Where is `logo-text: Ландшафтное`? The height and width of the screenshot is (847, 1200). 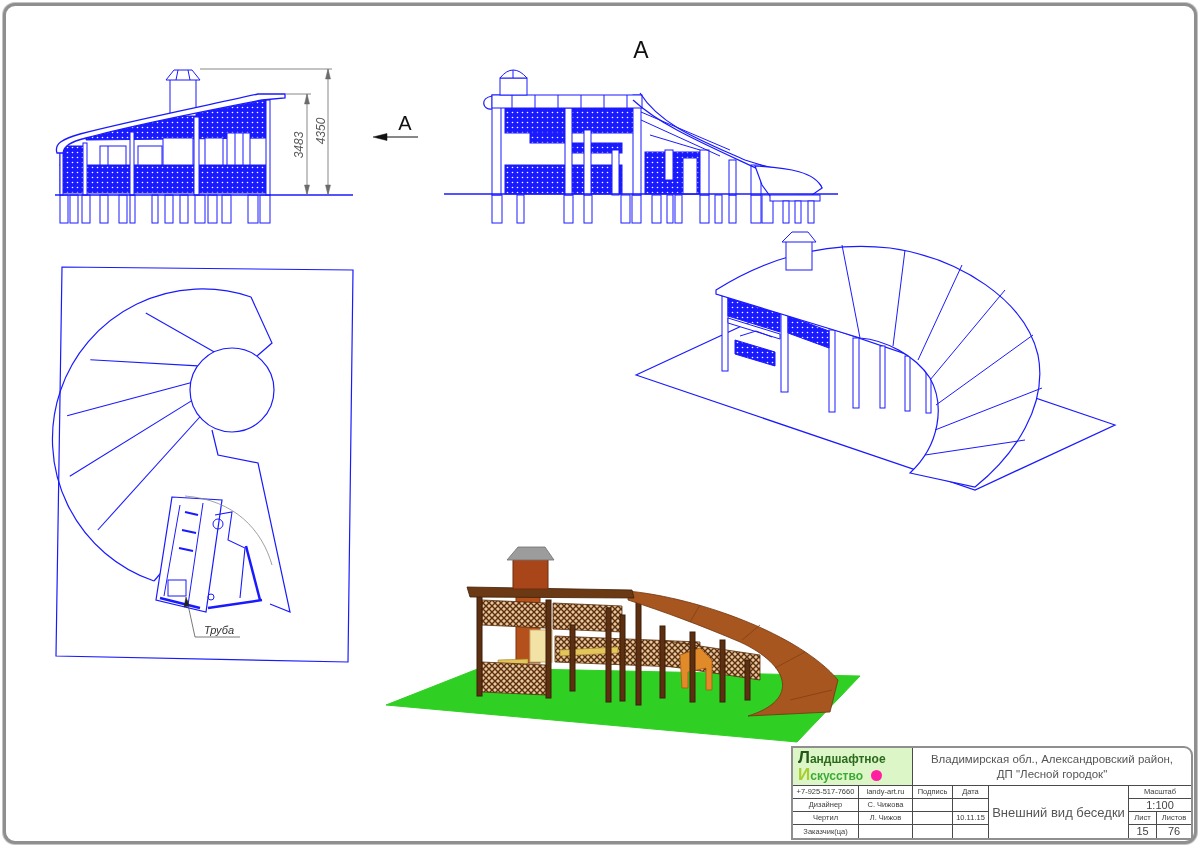 logo-text: Ландшафтное is located at coordinates (842, 758).